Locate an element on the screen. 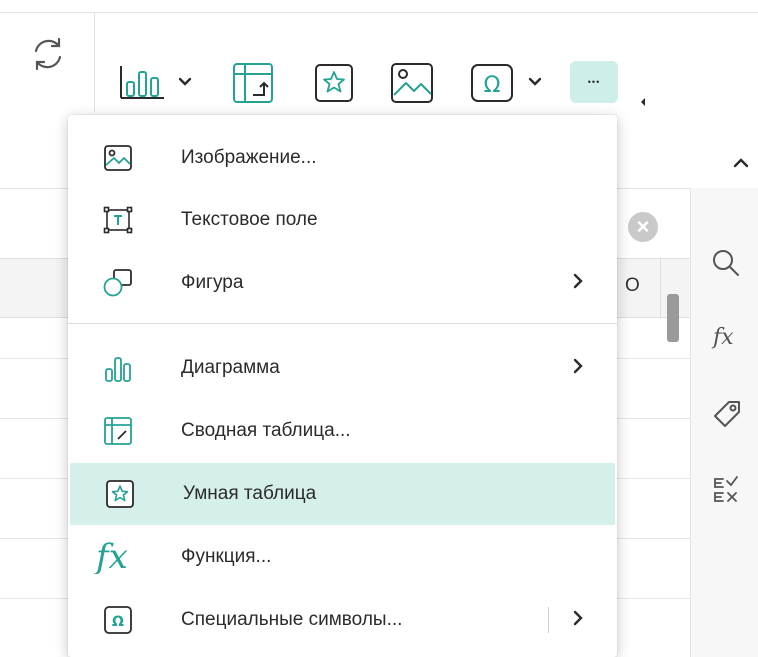 The image size is (758, 657). top-border is located at coordinates (379, 12).